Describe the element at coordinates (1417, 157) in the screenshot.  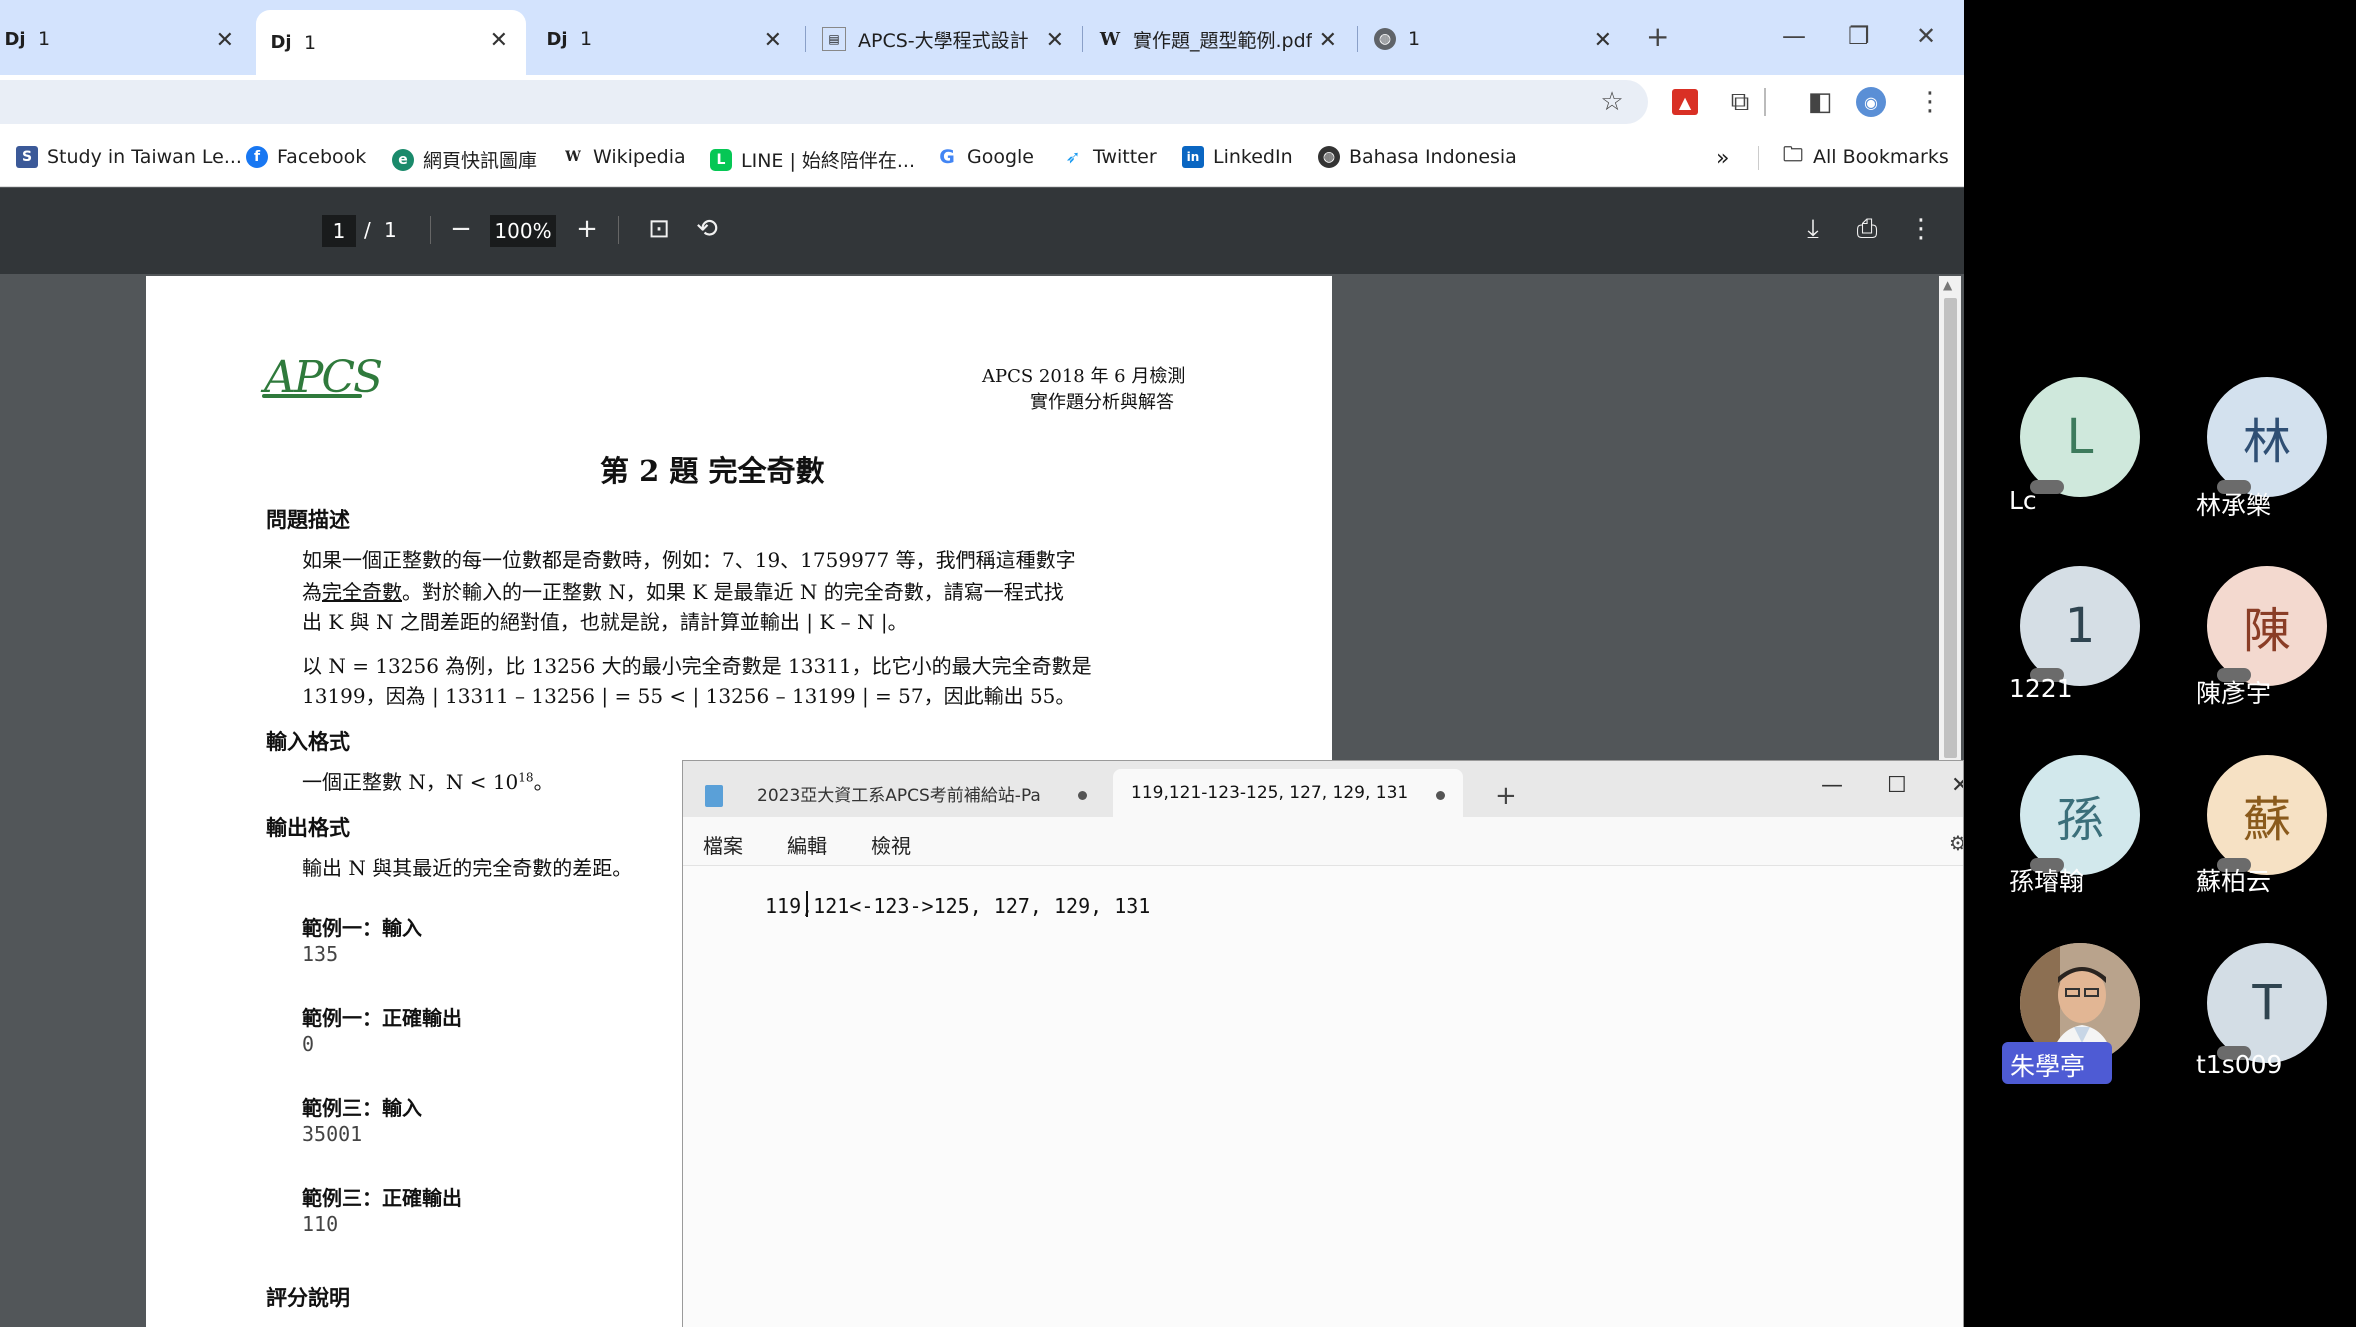
I see `bookmark-bahasa-indonesia: ◍ Bahasa Indonesia` at that location.